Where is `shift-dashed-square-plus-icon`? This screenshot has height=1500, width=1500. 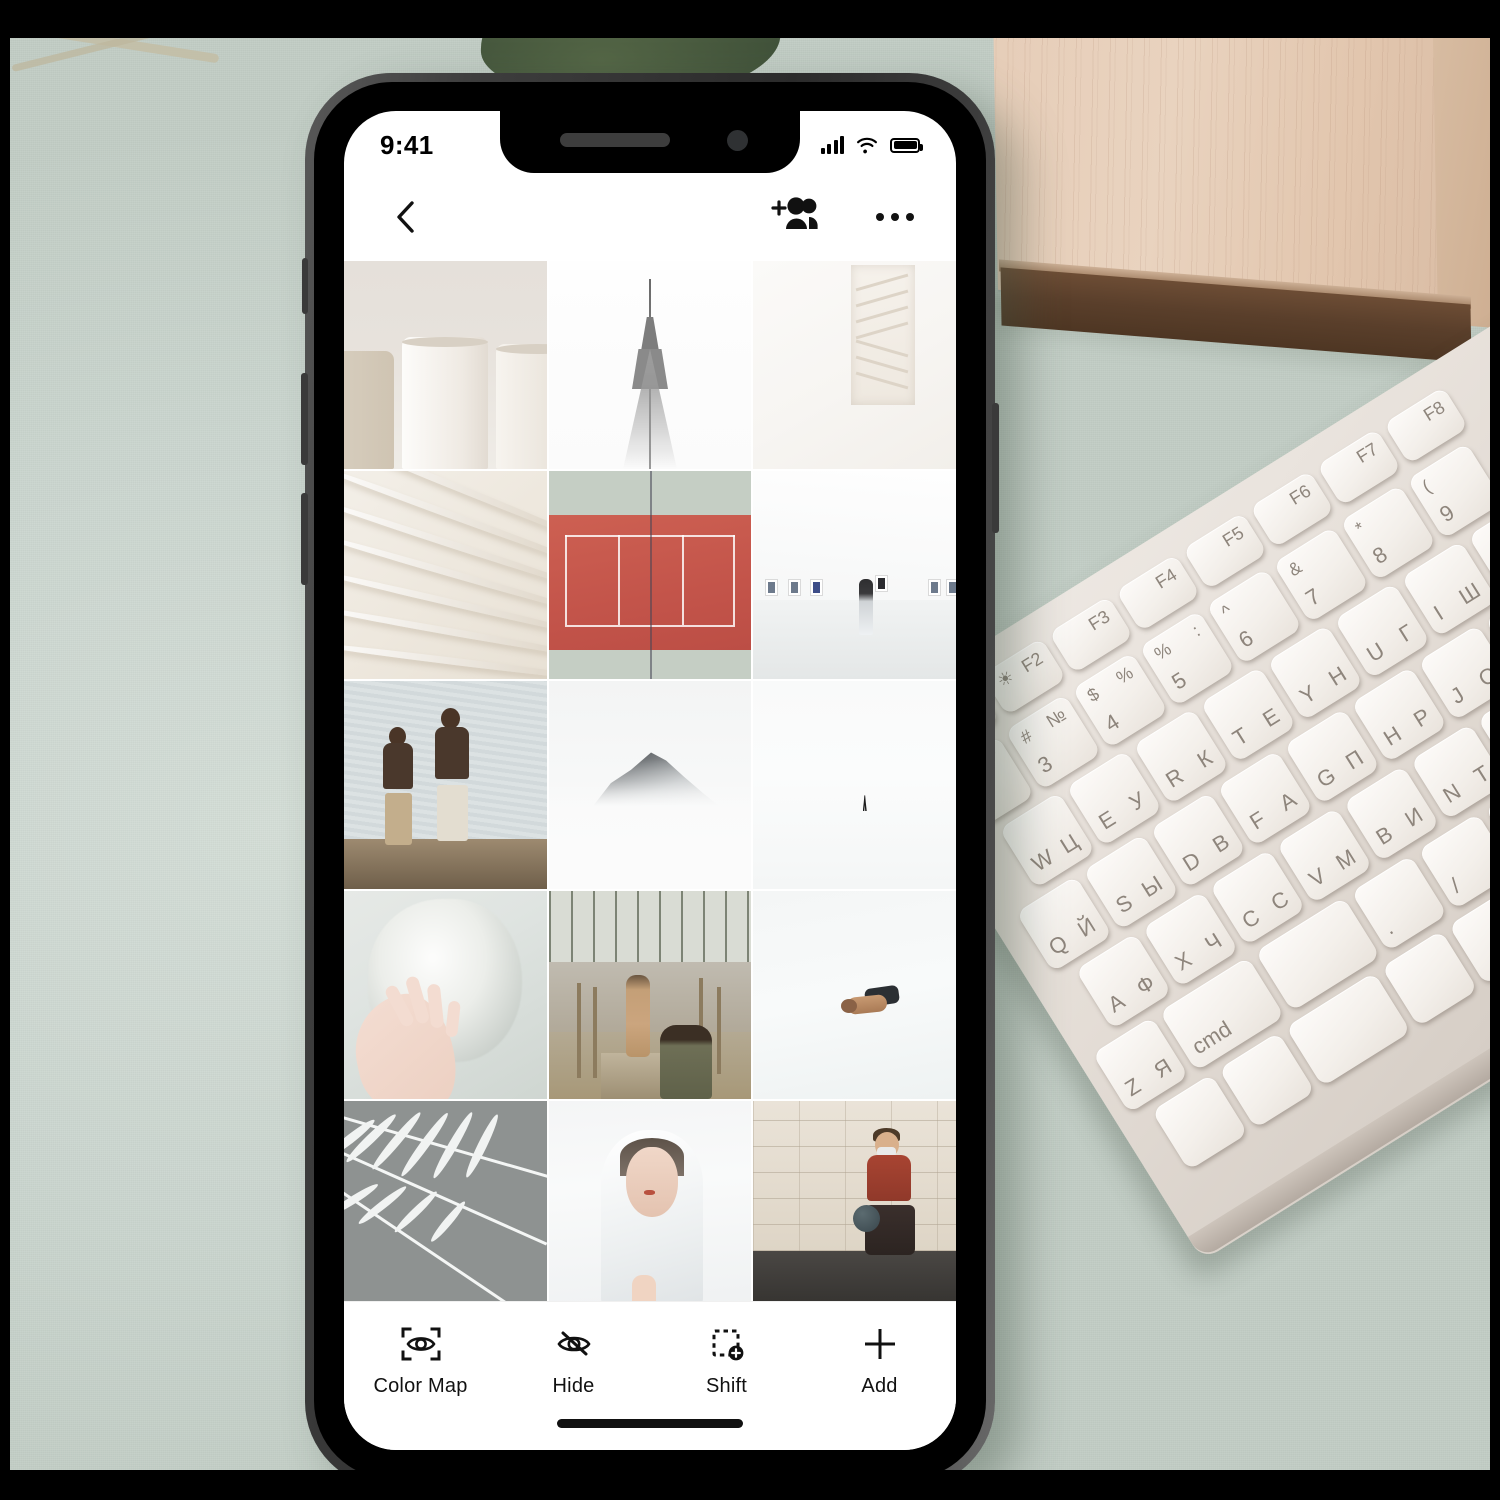 shift-dashed-square-plus-icon is located at coordinates (727, 1344).